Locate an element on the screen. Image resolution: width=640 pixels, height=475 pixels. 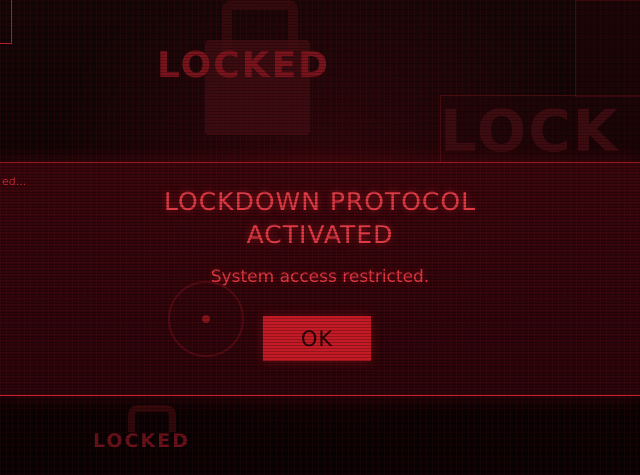
background-panel is located at coordinates (607, 48).